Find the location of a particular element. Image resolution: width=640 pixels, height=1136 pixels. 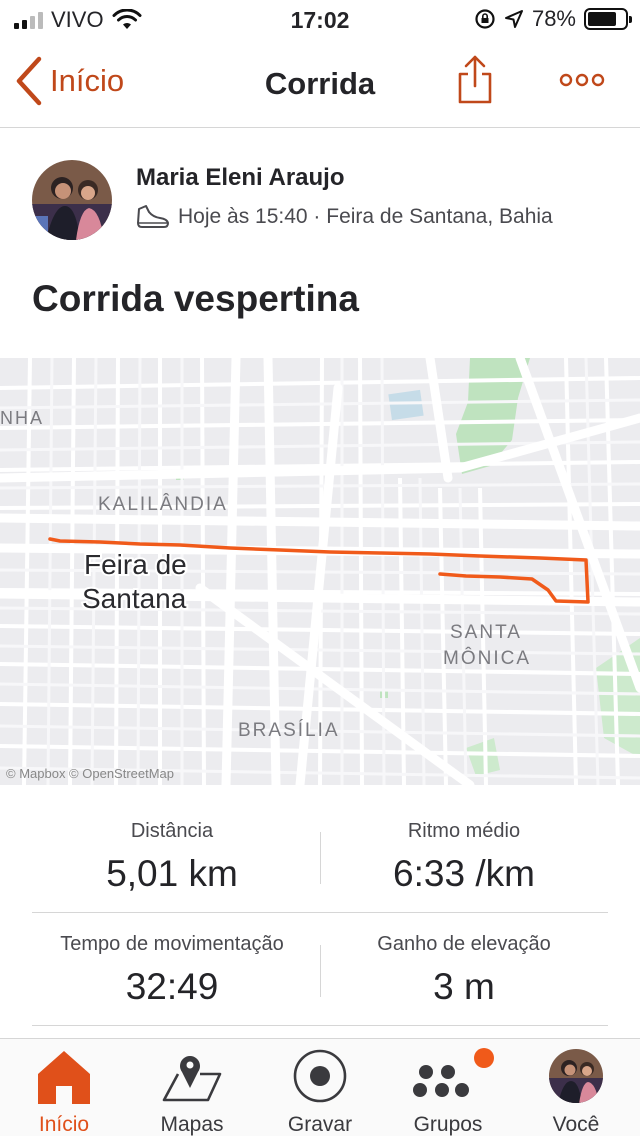

moving-time-stat: Tempo de movimentação 32:49 is located at coordinates (172, 970).